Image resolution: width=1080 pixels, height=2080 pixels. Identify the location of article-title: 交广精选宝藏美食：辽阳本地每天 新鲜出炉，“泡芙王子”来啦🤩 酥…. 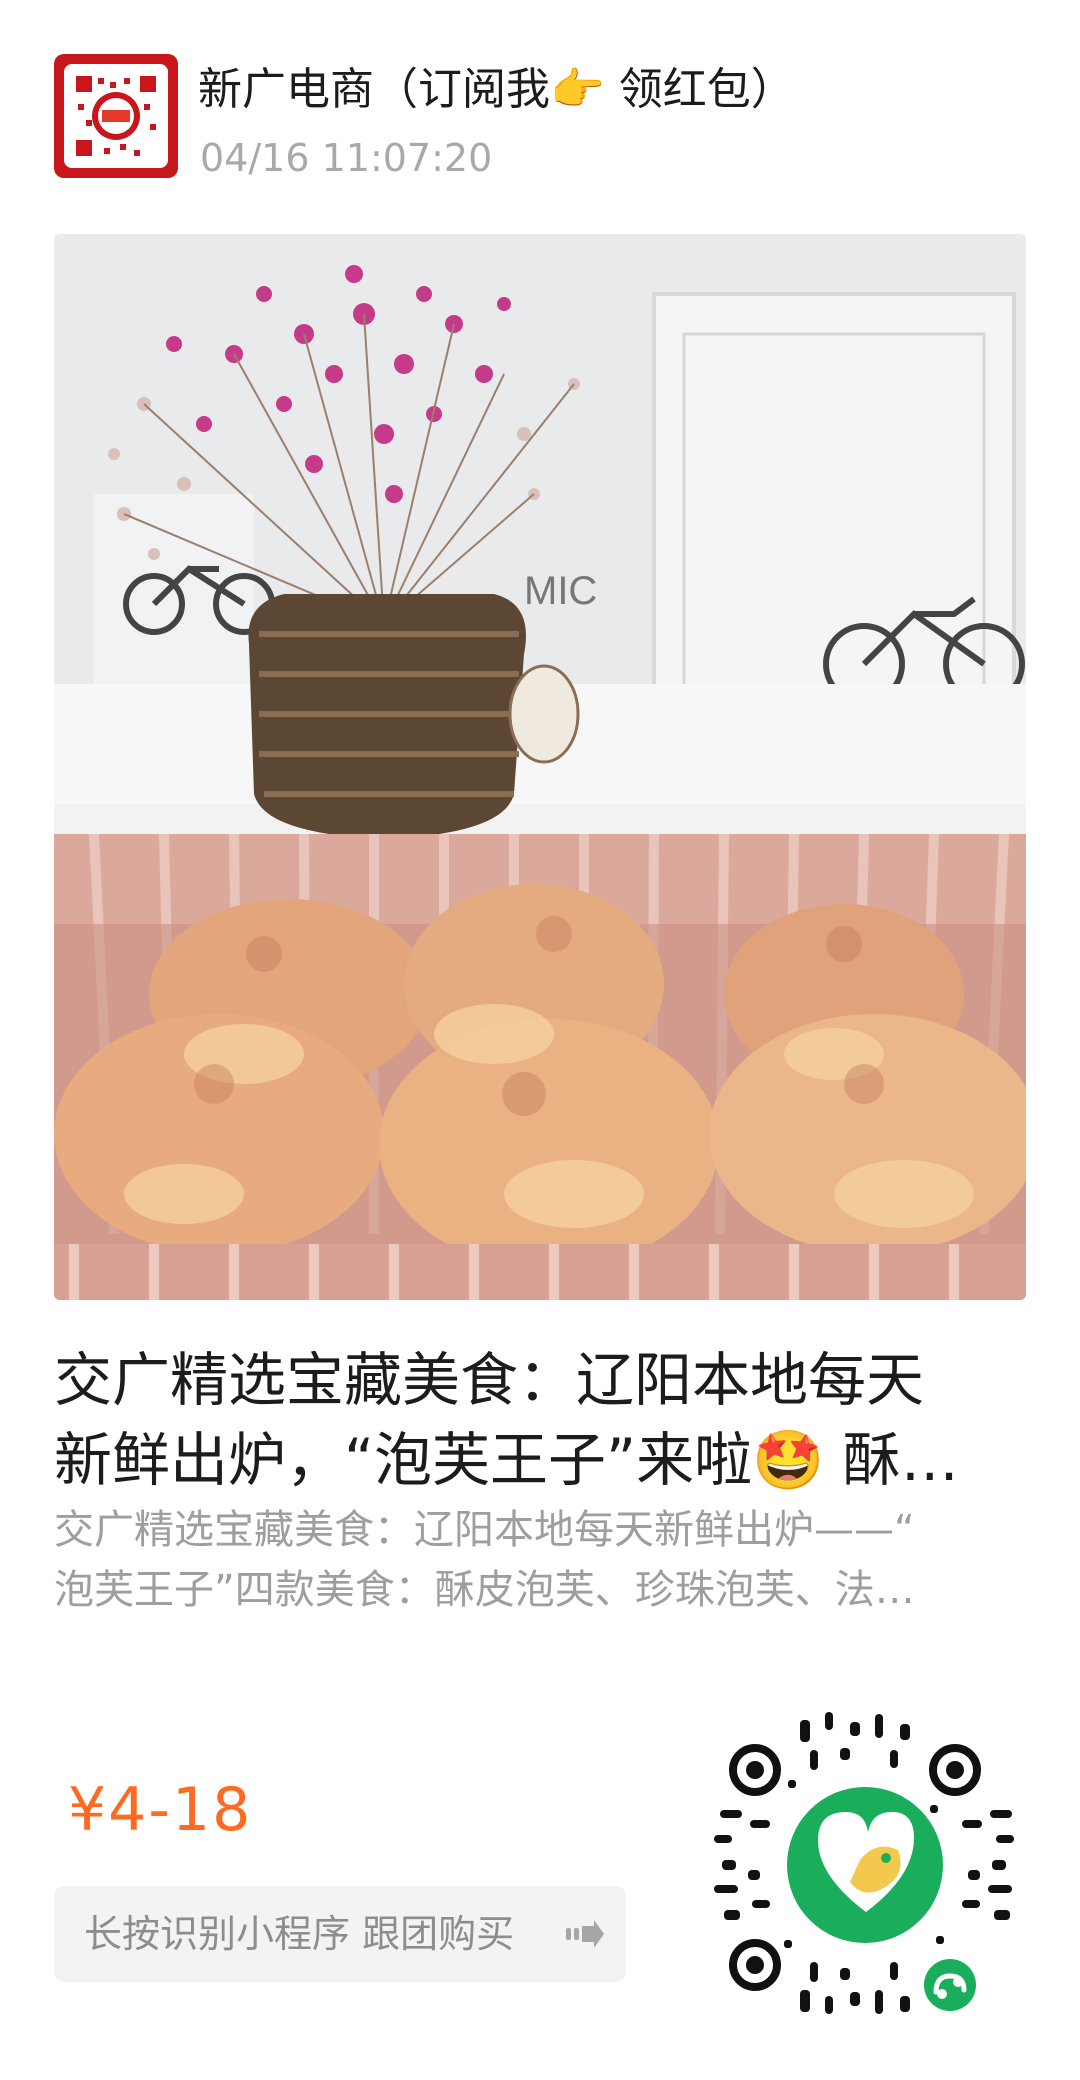
(539, 1420).